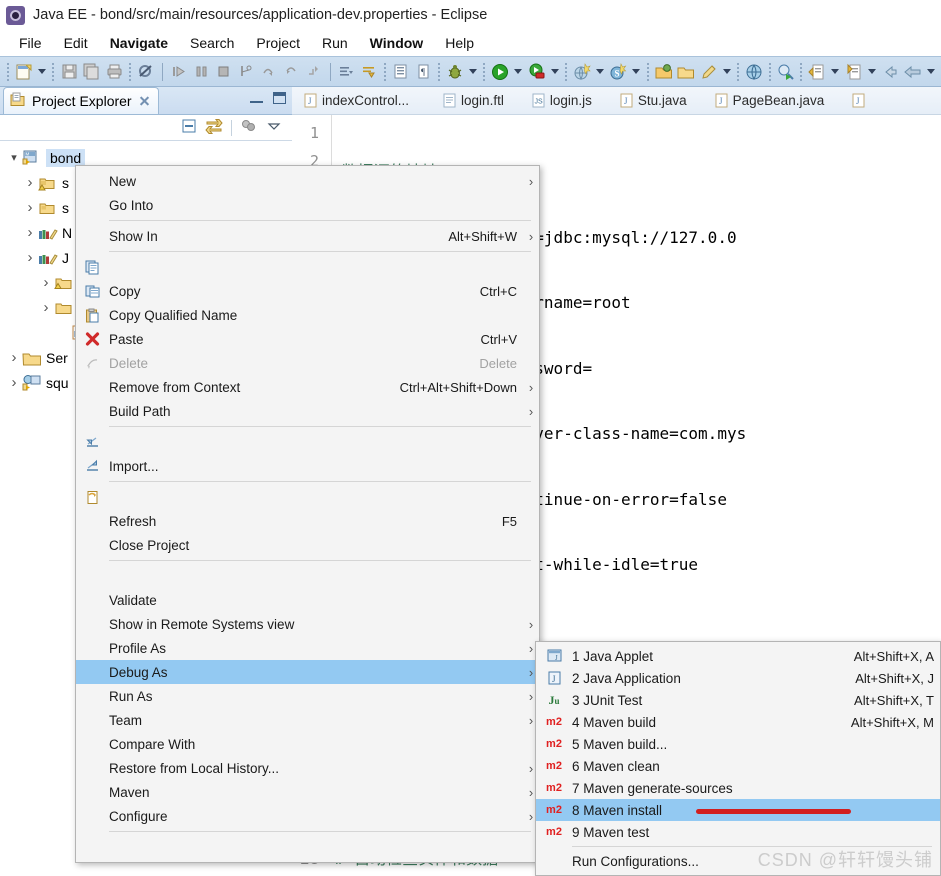  I want to click on step-return-icon, so click(292, 72).